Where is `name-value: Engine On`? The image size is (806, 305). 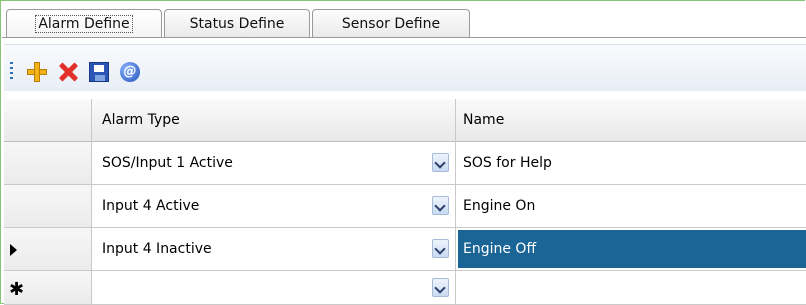 name-value: Engine On is located at coordinates (499, 206).